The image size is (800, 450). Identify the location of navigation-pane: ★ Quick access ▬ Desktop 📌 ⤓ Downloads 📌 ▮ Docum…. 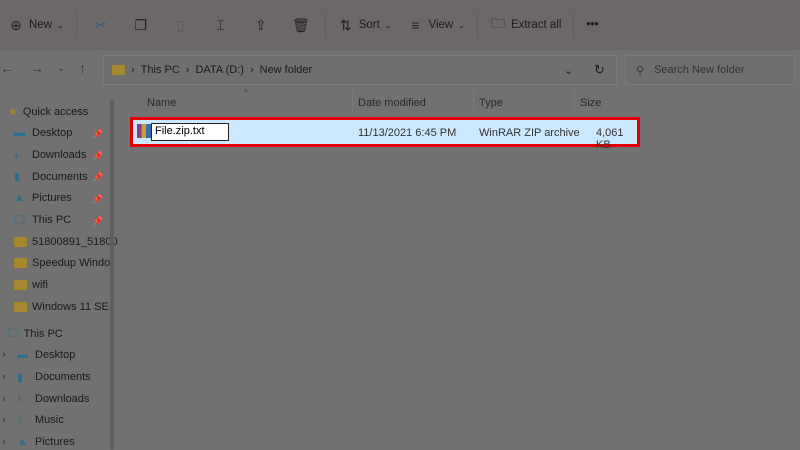
(59, 272).